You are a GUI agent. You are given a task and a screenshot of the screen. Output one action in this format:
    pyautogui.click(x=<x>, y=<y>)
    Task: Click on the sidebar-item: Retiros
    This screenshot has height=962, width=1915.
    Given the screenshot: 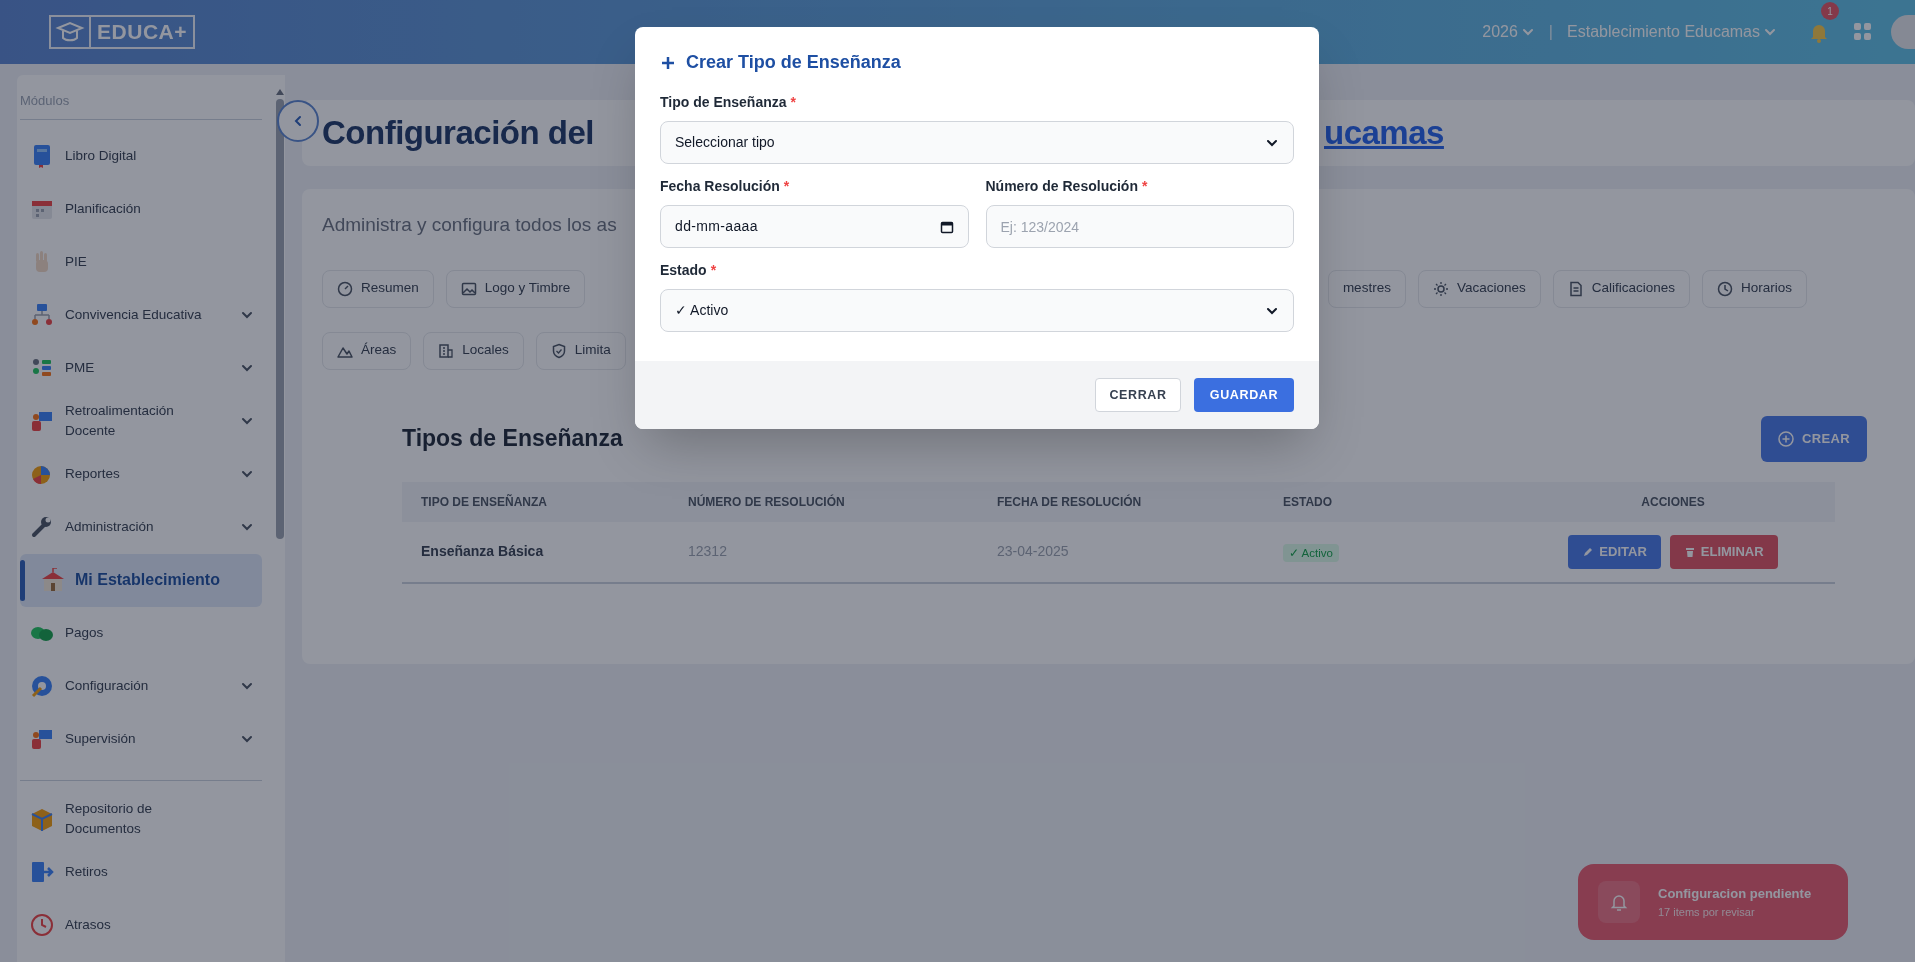 What is the action you would take?
    pyautogui.click(x=141, y=872)
    